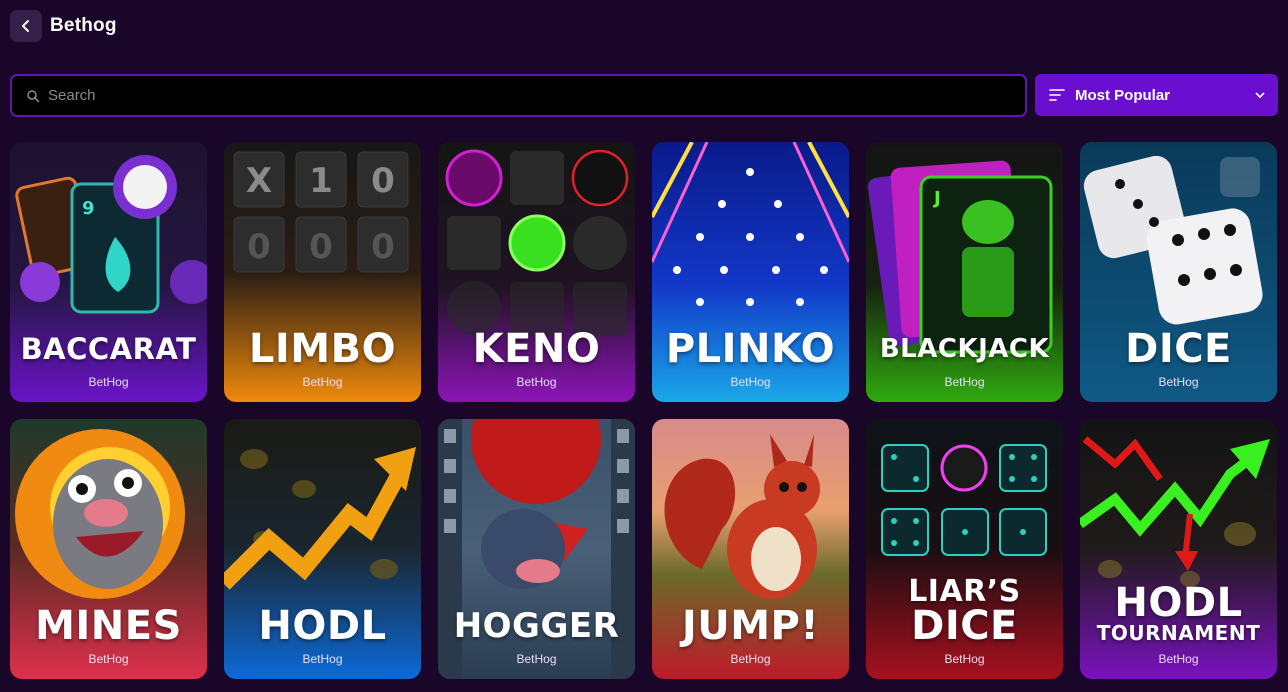 The image size is (1288, 692). I want to click on game-card-baccarat: 9 BACCARAT BetHog, so click(108, 272).